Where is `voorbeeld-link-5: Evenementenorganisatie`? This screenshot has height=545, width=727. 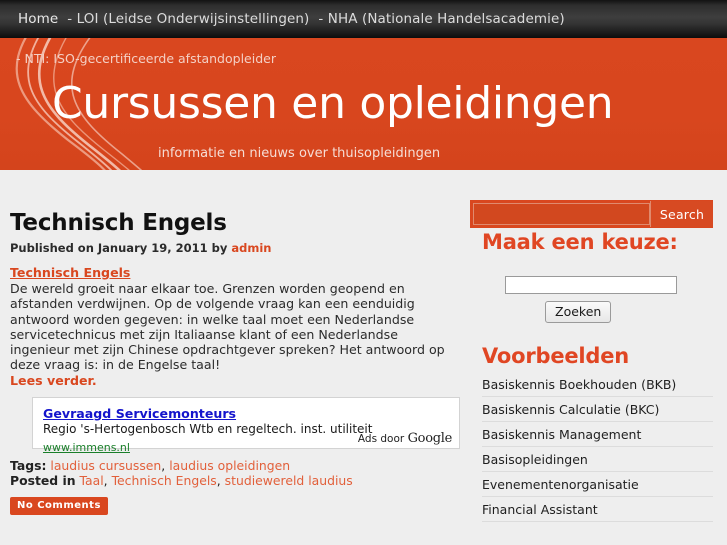 voorbeeld-link-5: Evenementenorganisatie is located at coordinates (597, 484).